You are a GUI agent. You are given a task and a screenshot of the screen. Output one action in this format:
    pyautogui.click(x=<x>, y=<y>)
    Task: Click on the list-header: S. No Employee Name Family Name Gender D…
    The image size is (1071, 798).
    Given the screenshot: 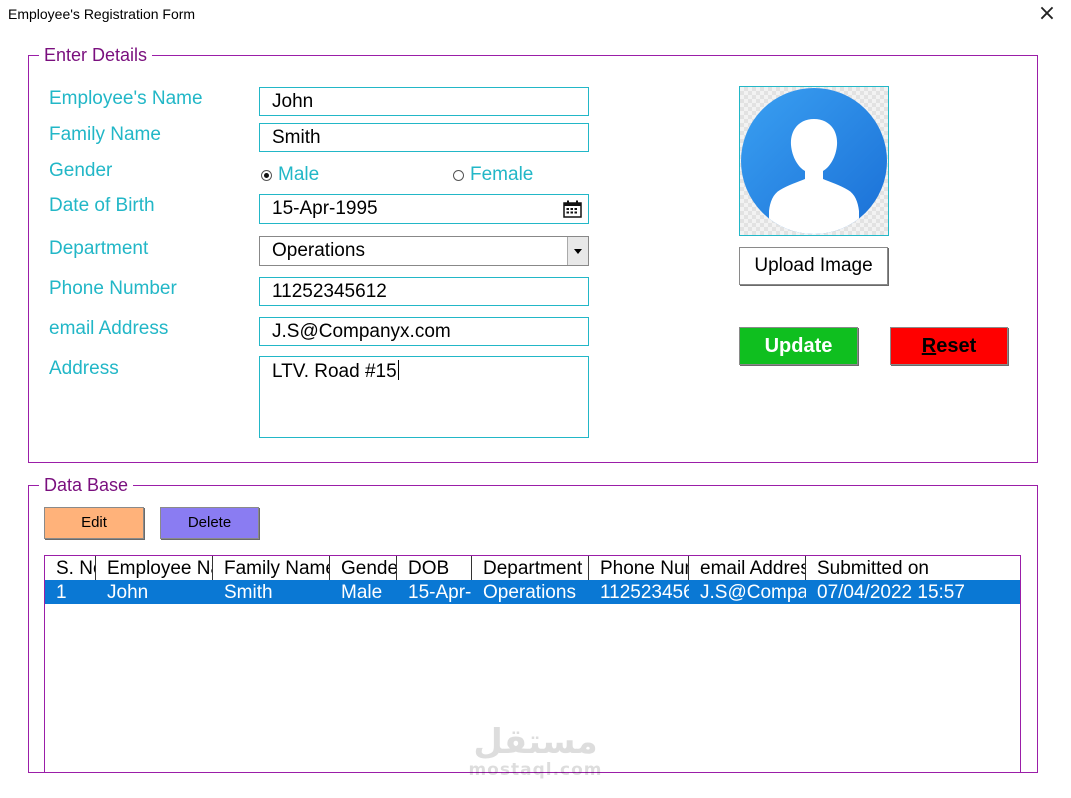 What is the action you would take?
    pyautogui.click(x=532, y=568)
    